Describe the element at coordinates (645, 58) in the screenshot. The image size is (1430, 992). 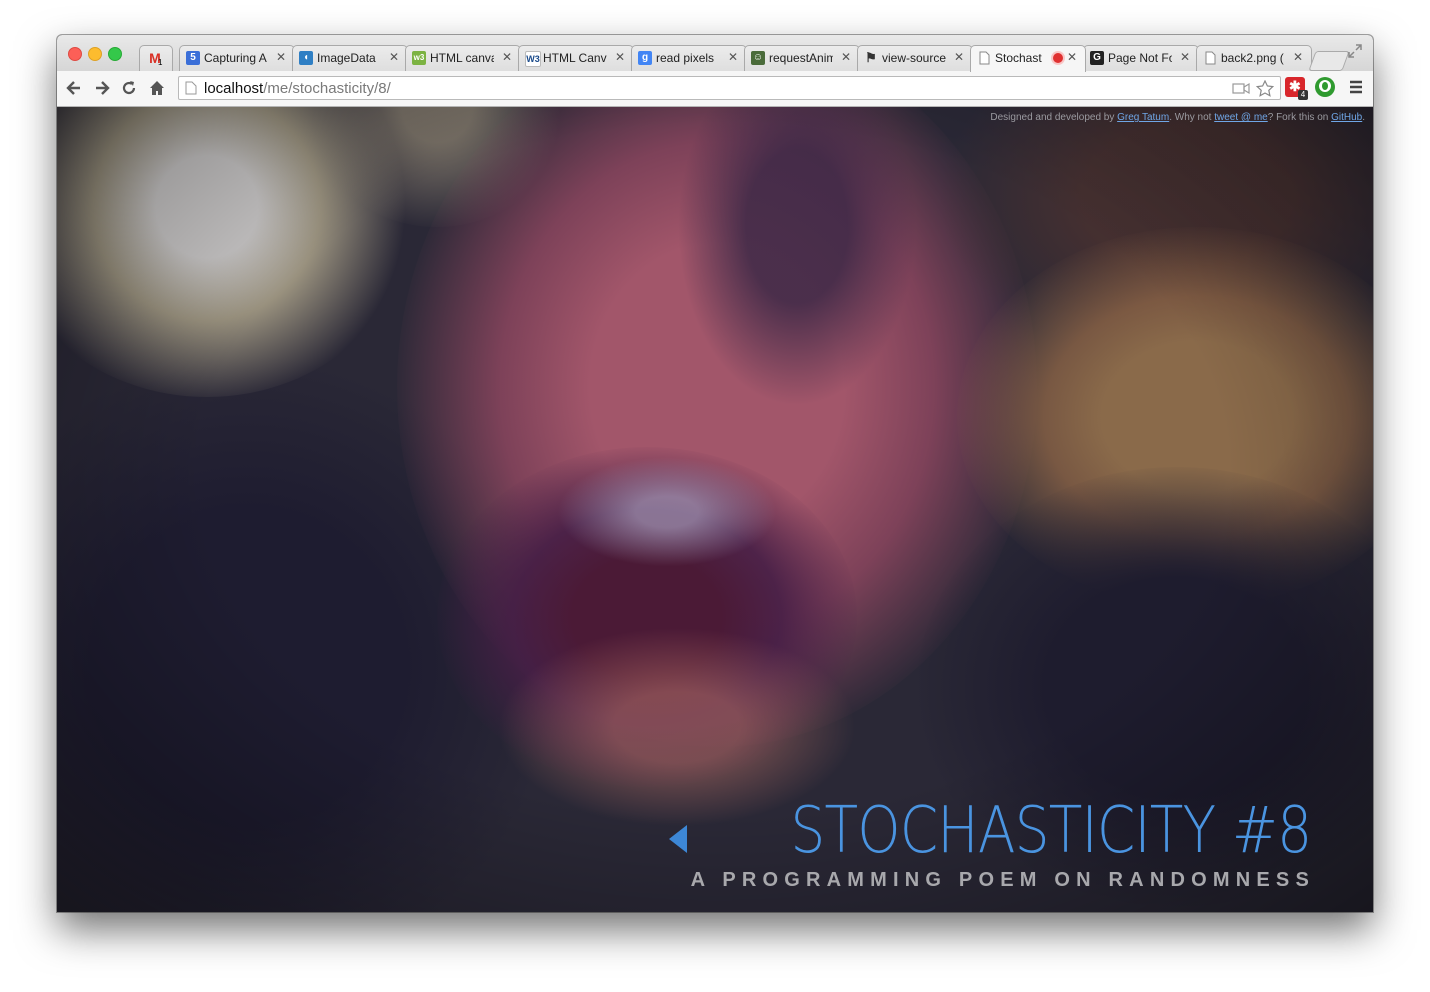
I see `google-icon: g` at that location.